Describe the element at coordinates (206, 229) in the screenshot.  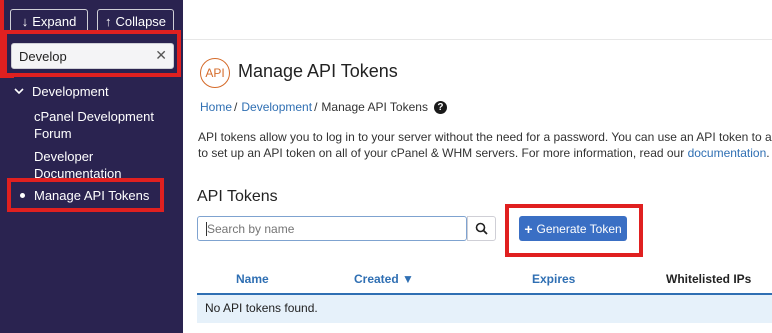
I see `text-caret` at that location.